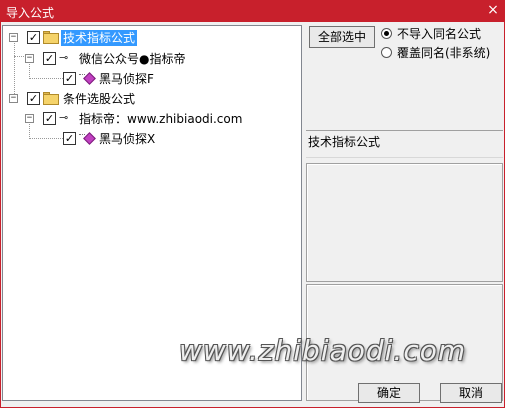 This screenshot has width=505, height=408. I want to click on cancel-button: 取消, so click(471, 393).